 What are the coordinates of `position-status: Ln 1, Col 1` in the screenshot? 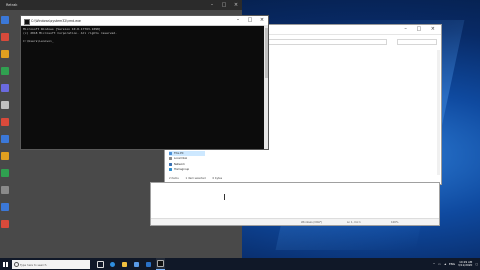 It's located at (354, 222).